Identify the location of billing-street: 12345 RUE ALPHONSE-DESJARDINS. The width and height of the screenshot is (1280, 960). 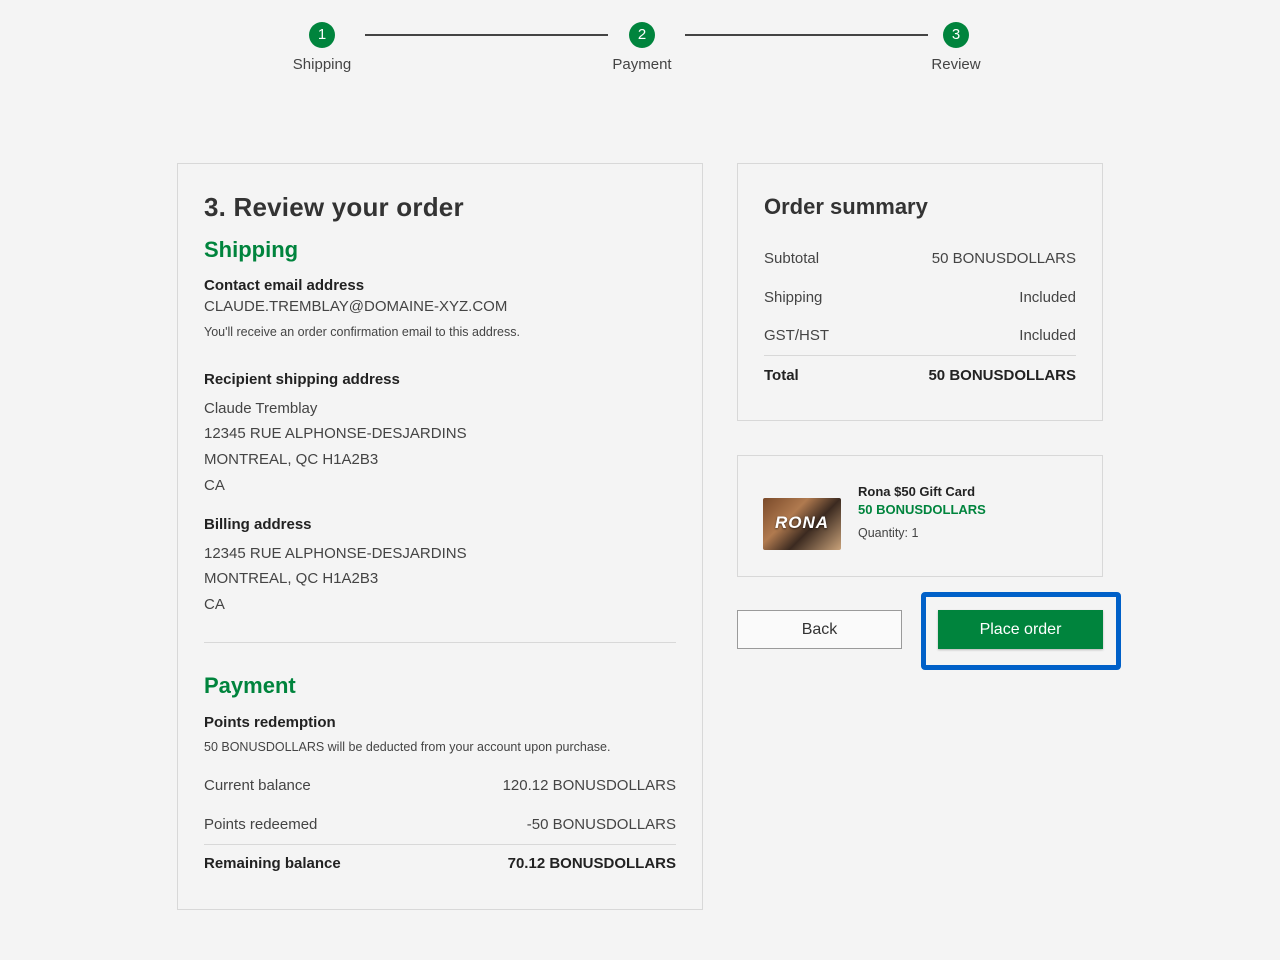
(335, 553).